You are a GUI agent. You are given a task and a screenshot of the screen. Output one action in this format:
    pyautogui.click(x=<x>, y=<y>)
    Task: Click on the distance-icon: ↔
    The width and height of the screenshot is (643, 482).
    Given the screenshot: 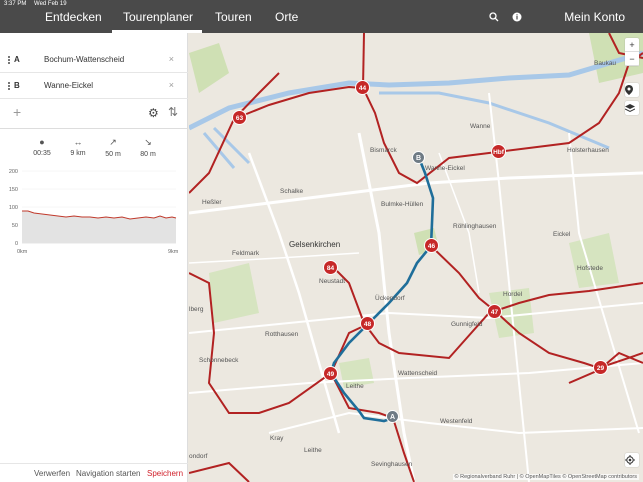 What is the action you would take?
    pyautogui.click(x=78, y=142)
    